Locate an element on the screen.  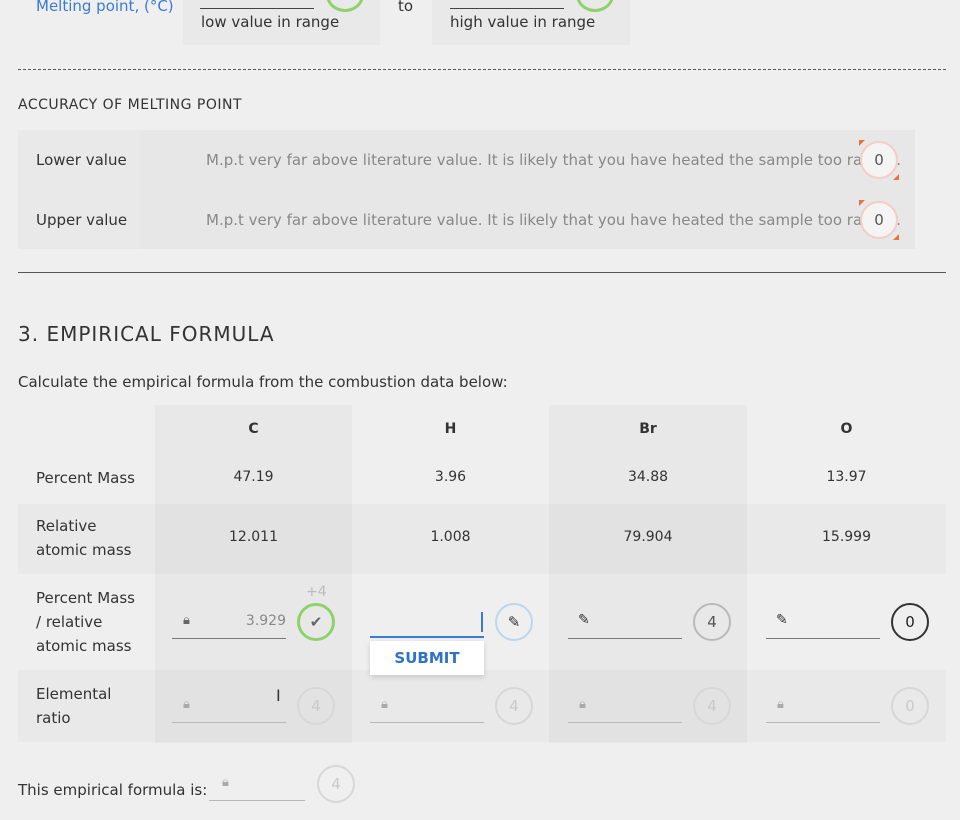
melting-point-label: Melting point, (°C) is located at coordinates (105, 7).